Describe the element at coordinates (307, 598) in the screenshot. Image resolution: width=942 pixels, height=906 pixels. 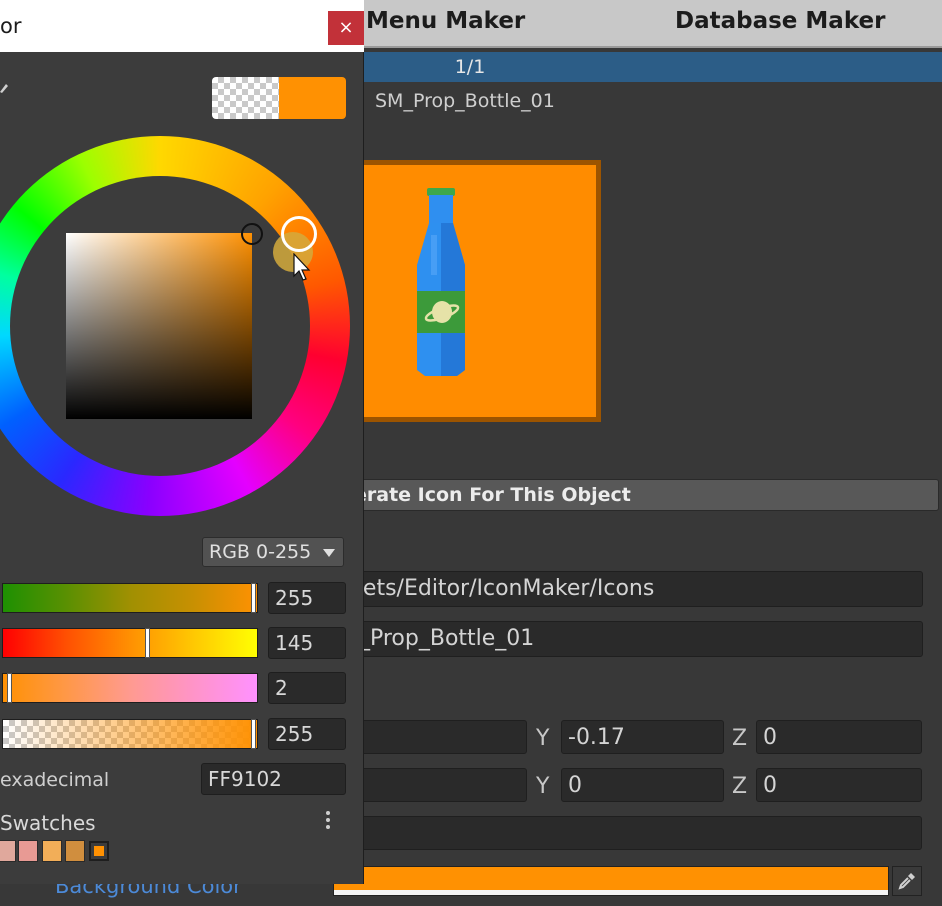
I see `channel-1-input: 255` at that location.